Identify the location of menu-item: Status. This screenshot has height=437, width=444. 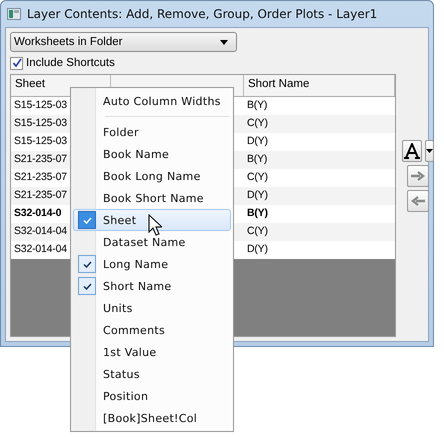
(152, 374).